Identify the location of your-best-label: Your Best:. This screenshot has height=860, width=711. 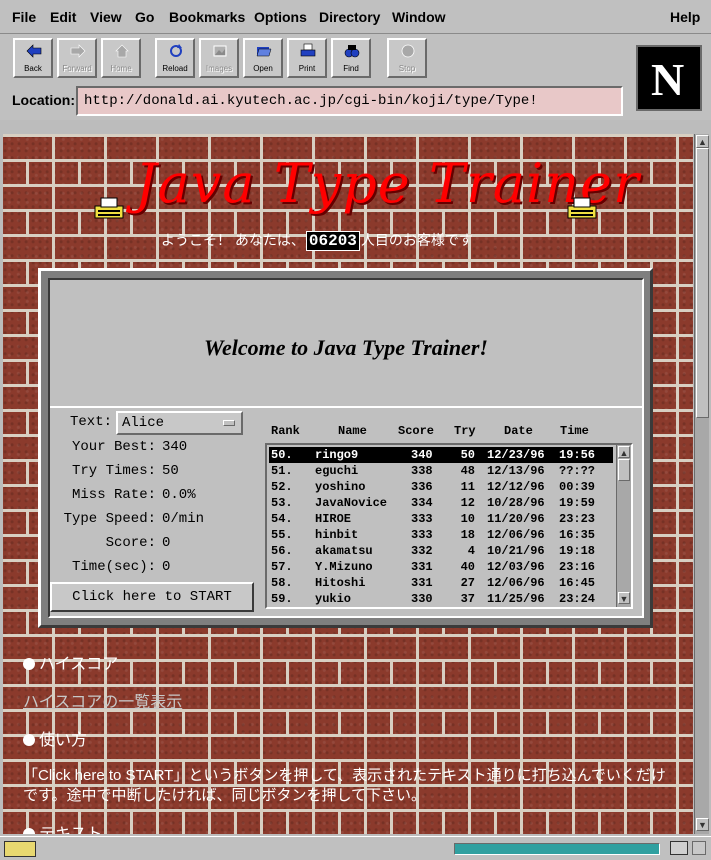
(113, 447).